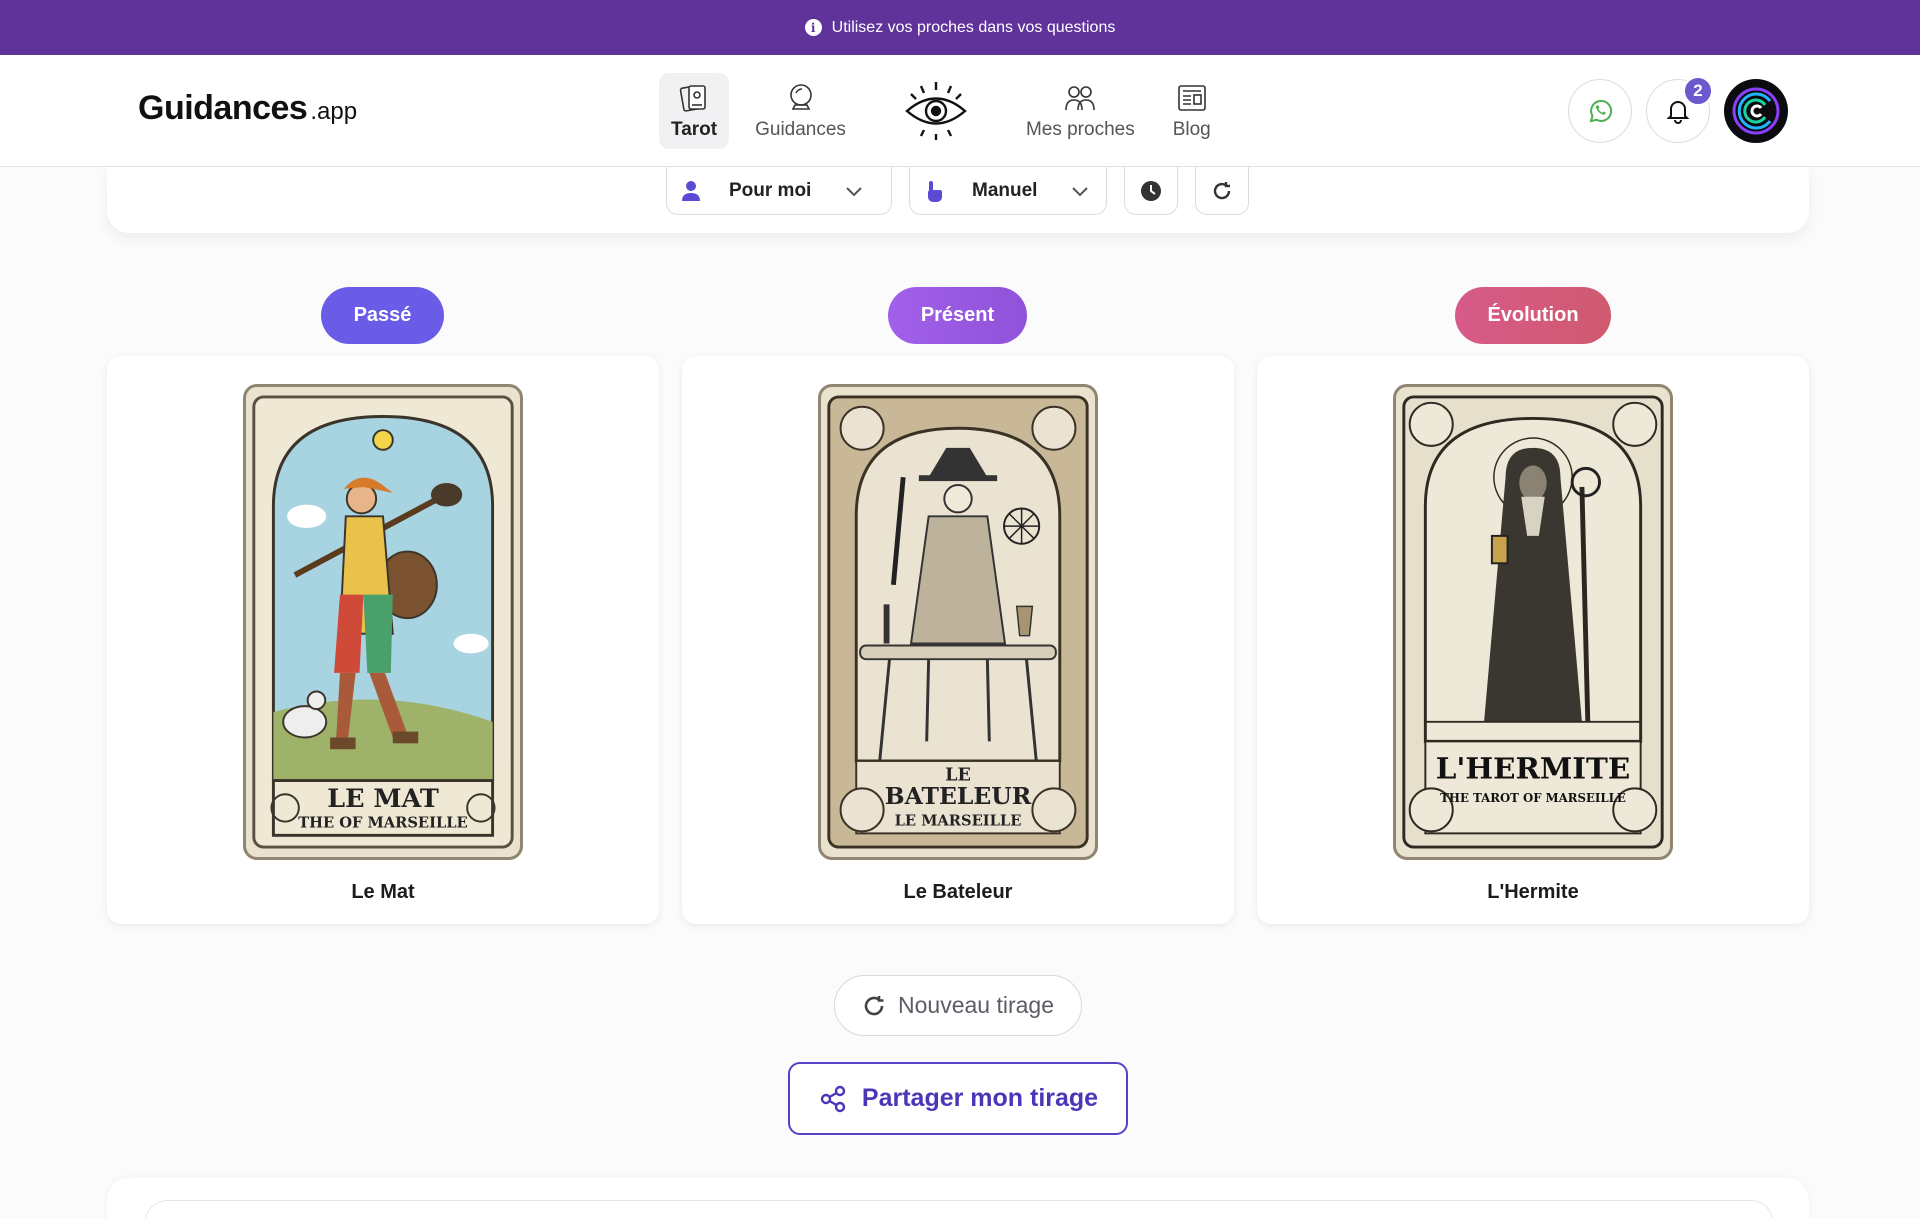  I want to click on tarot-card-le-mat: LE MAT THE OF MARSEILLE, so click(383, 622).